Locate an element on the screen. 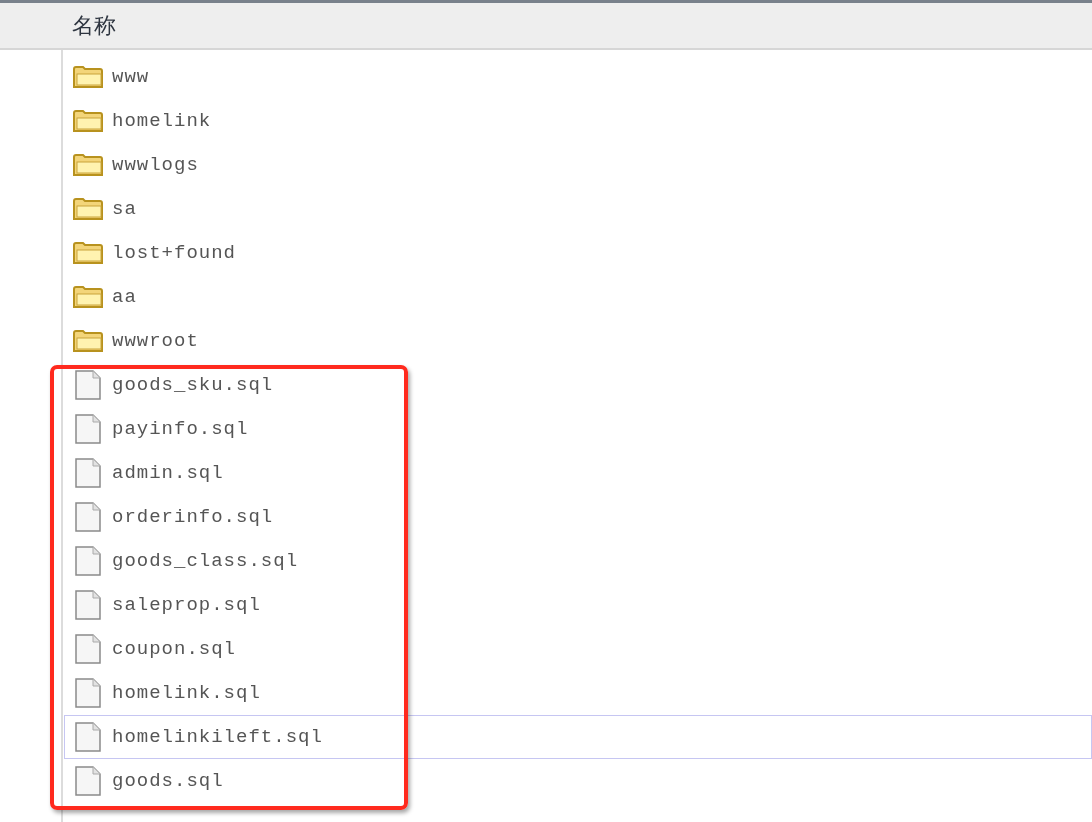  file-name: coupon.sql is located at coordinates (174, 649).